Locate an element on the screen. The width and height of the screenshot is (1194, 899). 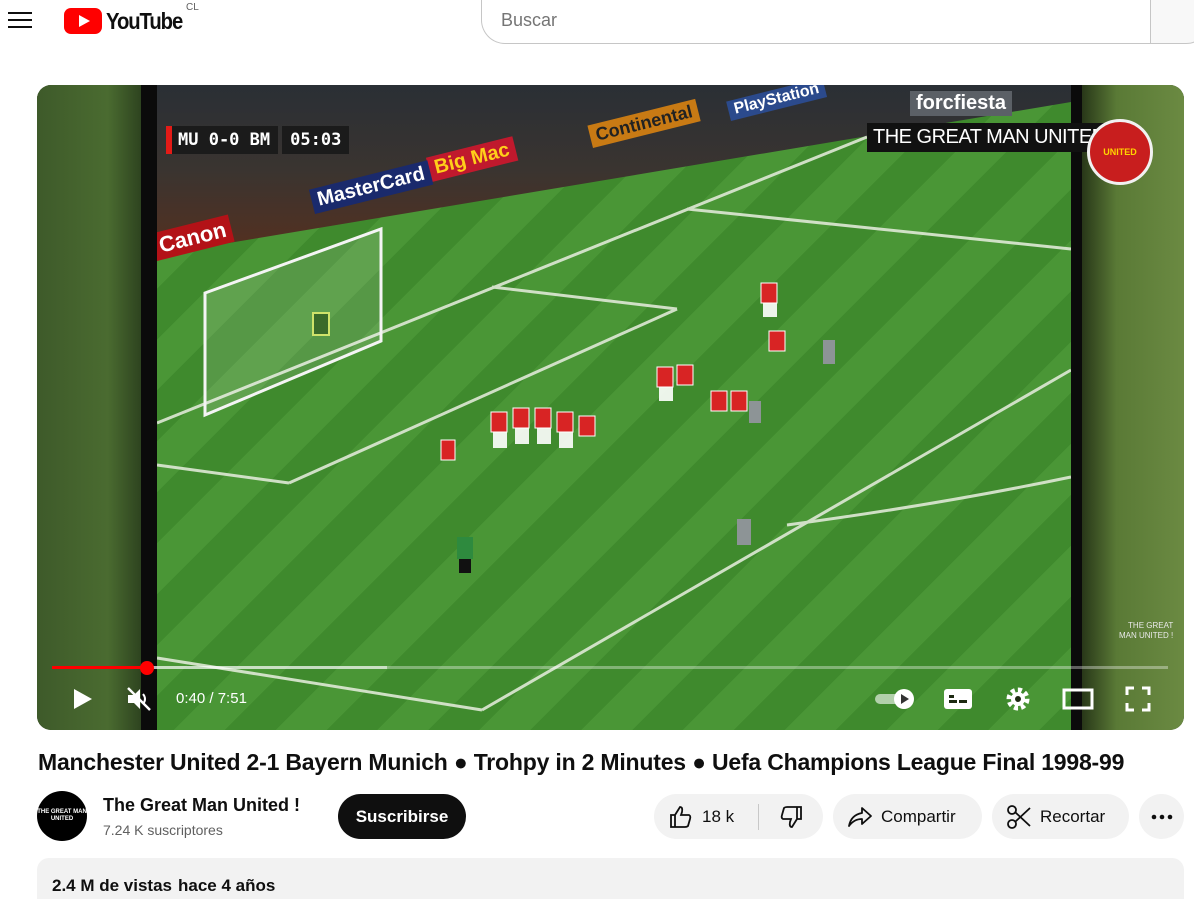
thumbs-down-icon is located at coordinates (791, 816).